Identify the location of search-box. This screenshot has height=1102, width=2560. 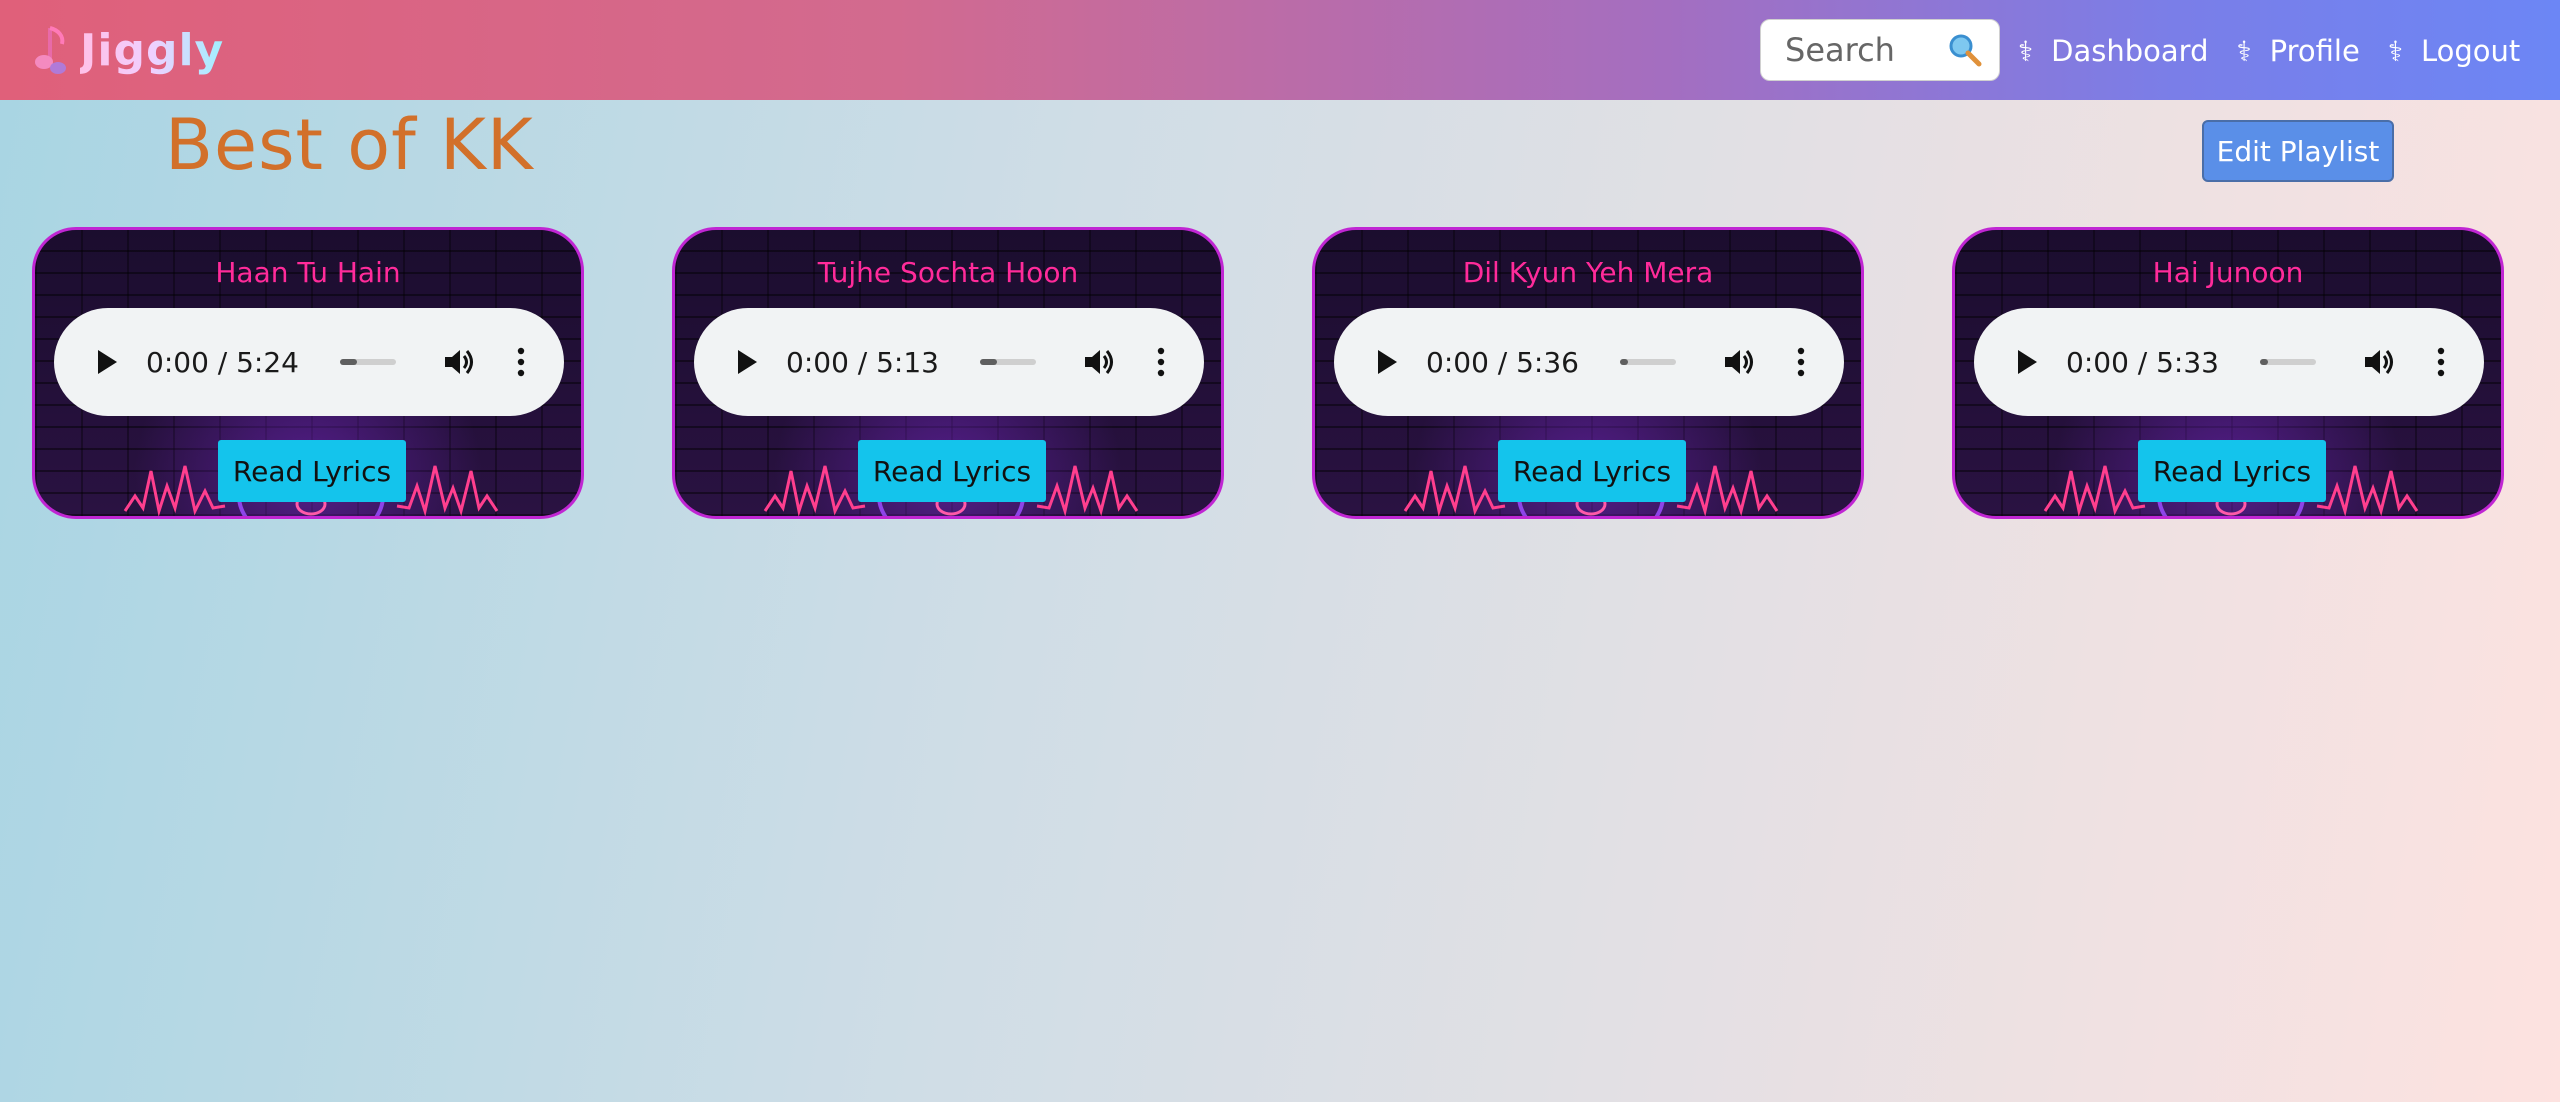
(1880, 50).